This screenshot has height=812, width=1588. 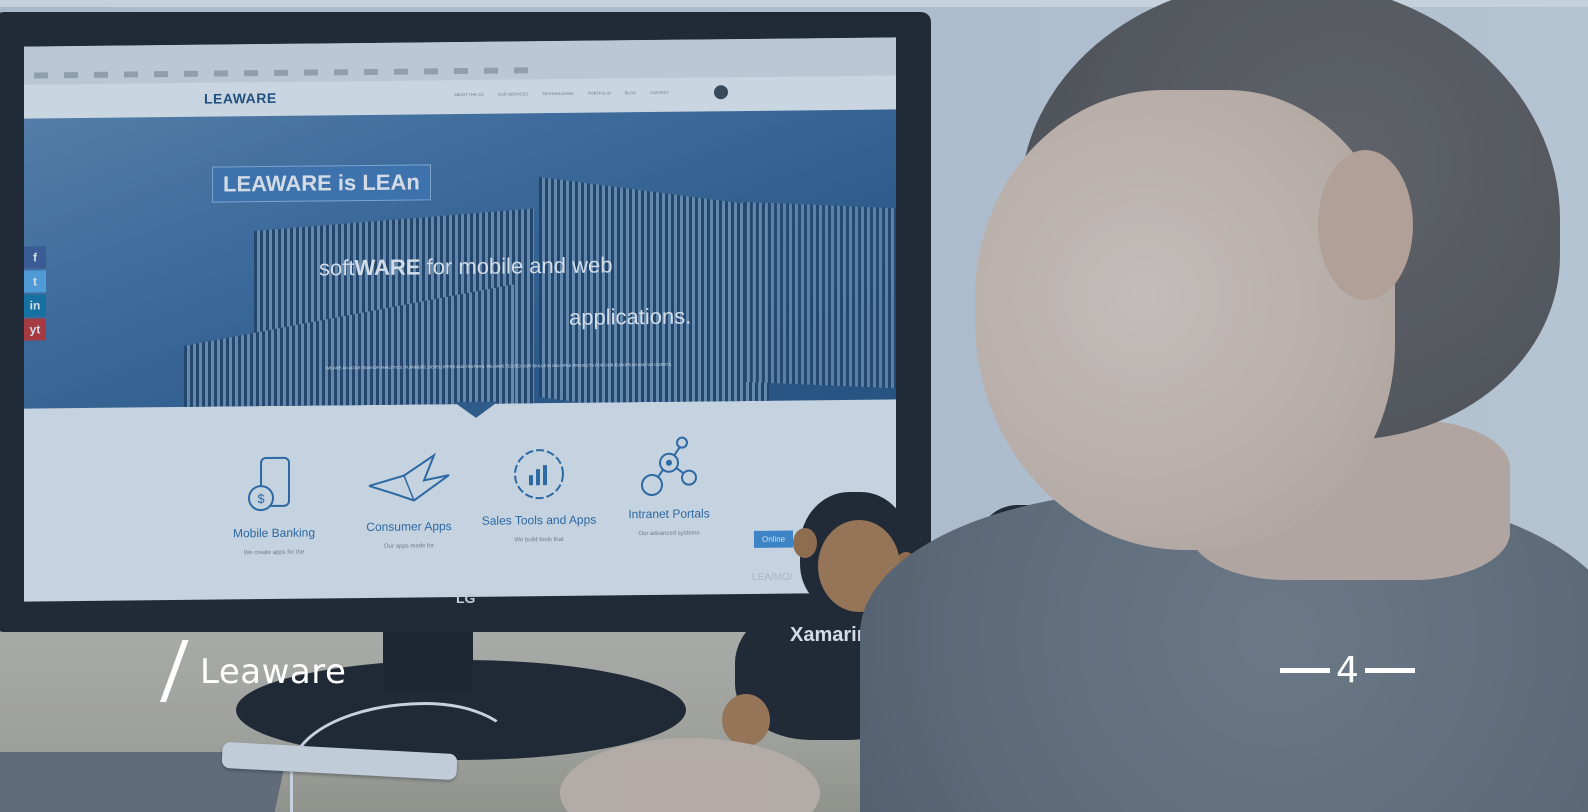 I want to click on service-label: Mobile Banking, so click(x=274, y=533).